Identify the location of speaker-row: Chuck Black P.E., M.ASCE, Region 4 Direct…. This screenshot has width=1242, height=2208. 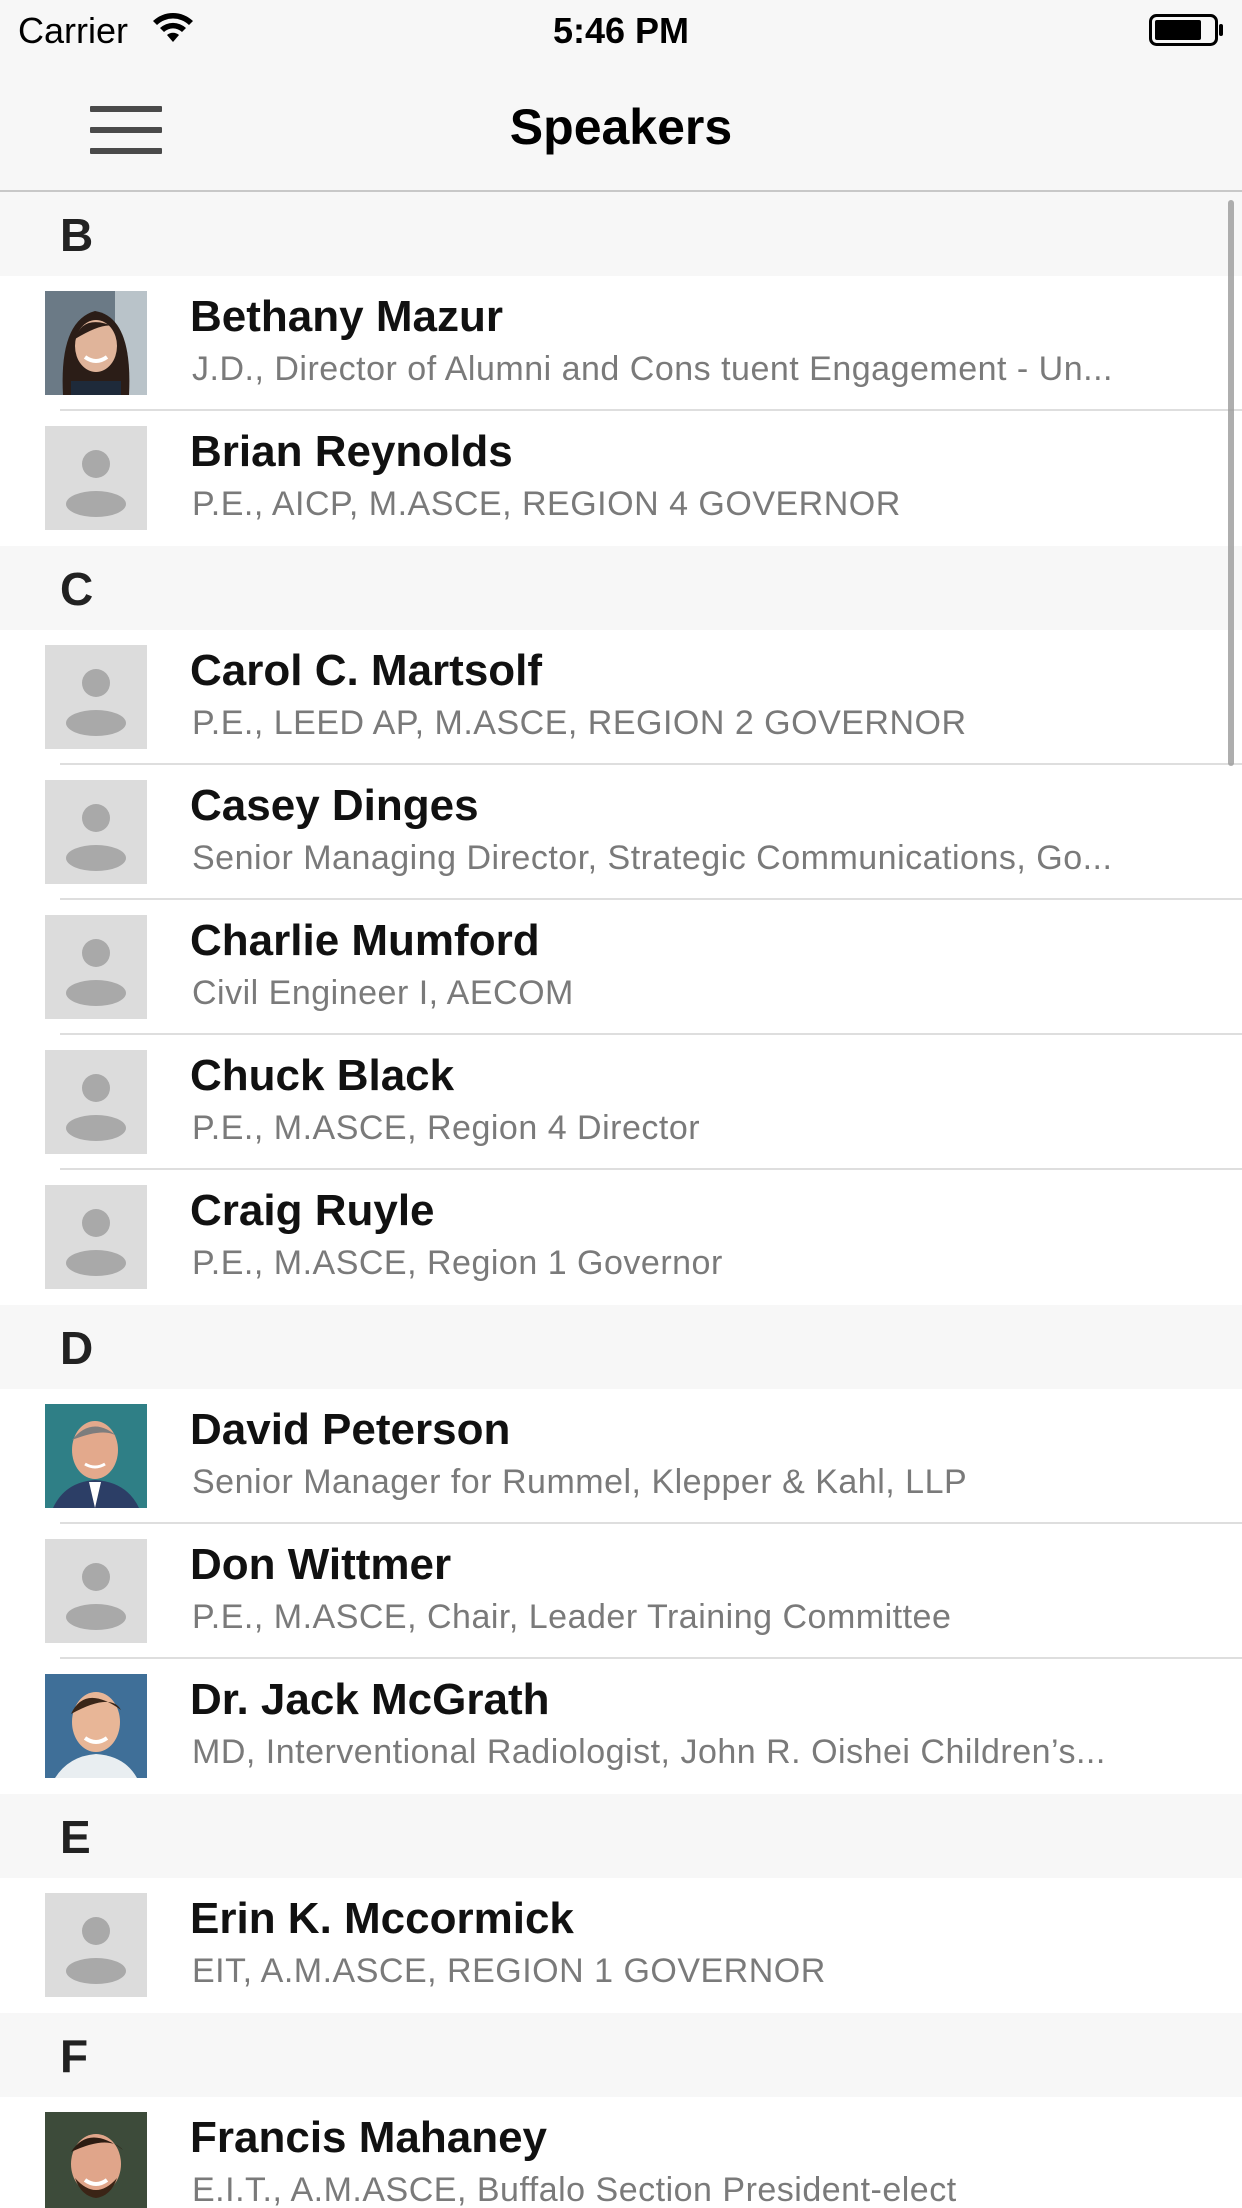
(621, 1102).